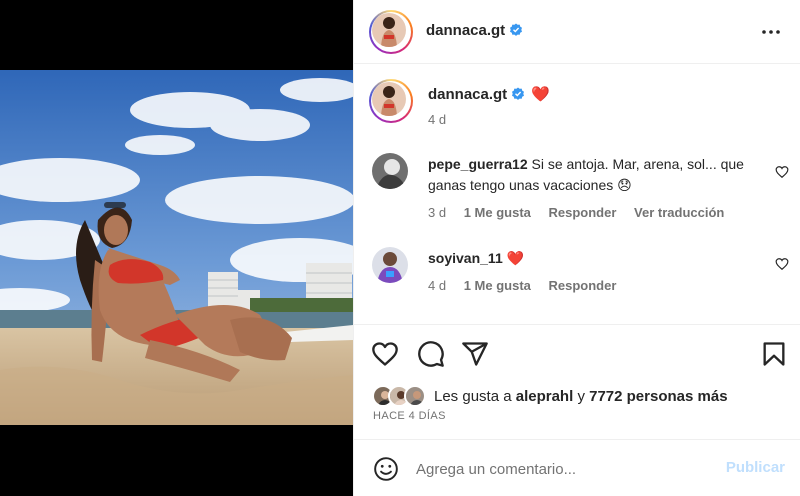 Image resolution: width=800 pixels, height=496 pixels. I want to click on comment-meta: 4 d 1 Me gusta Responder, so click(529, 285).